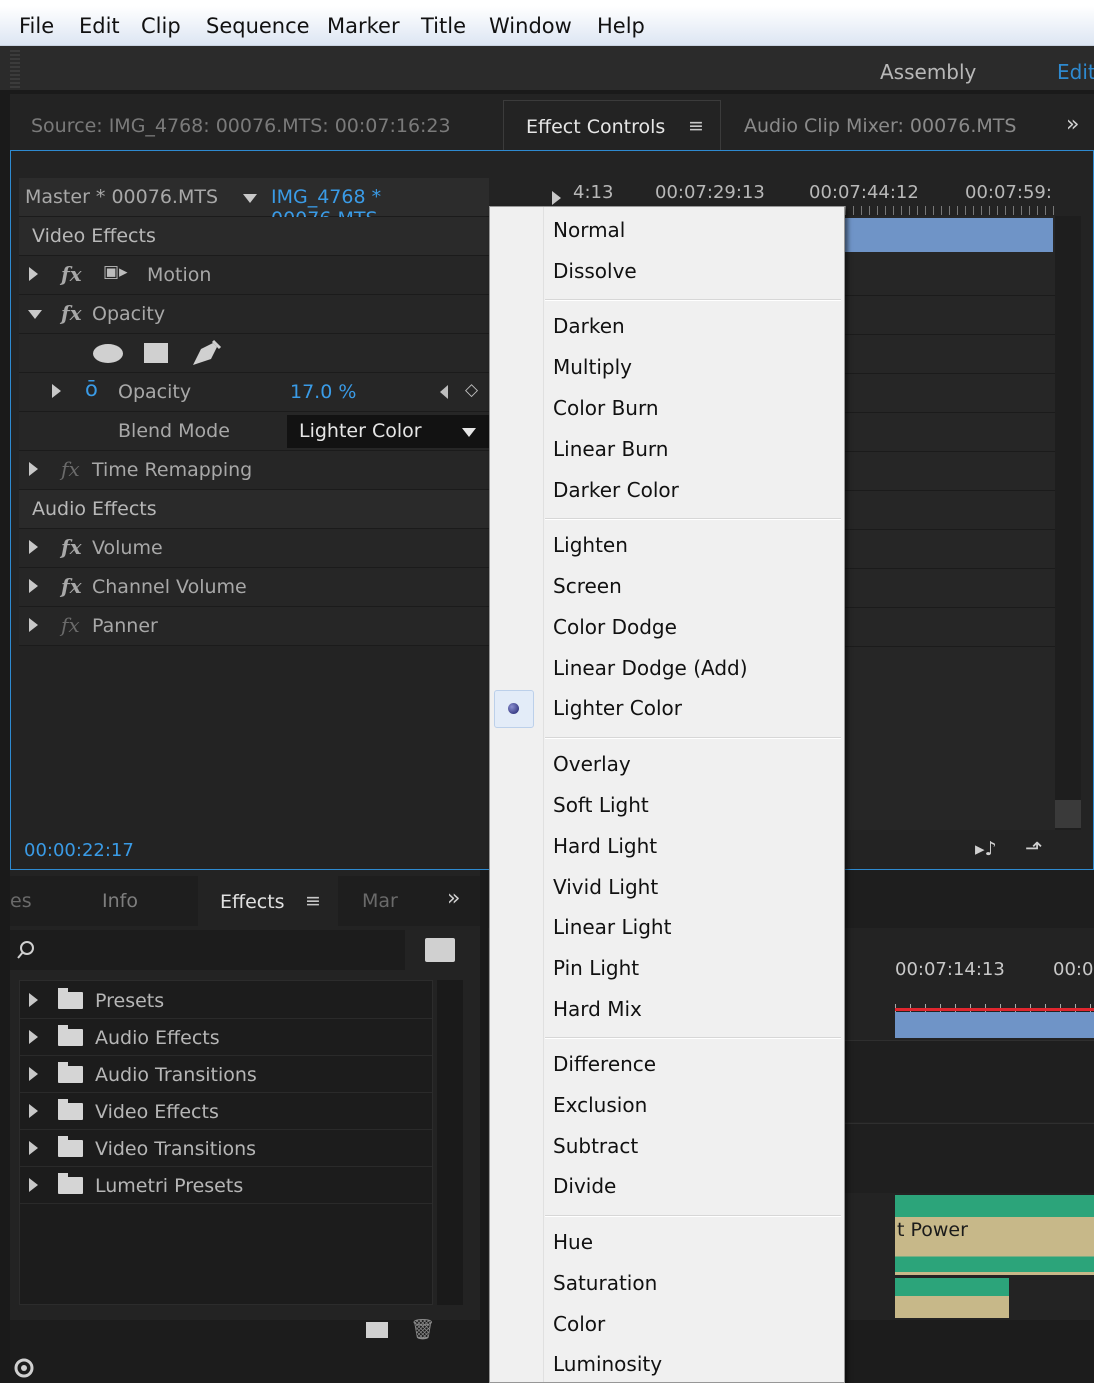 This screenshot has width=1094, height=1383. What do you see at coordinates (99, 26) in the screenshot?
I see `menu-edit: Edit` at bounding box center [99, 26].